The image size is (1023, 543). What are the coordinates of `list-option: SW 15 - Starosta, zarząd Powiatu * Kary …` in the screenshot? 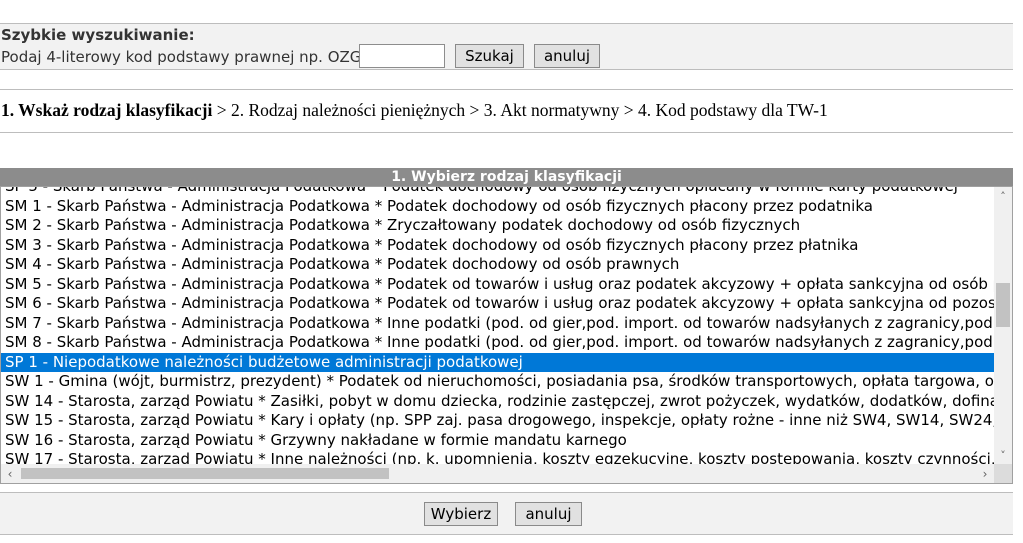 It's located at (497, 421).